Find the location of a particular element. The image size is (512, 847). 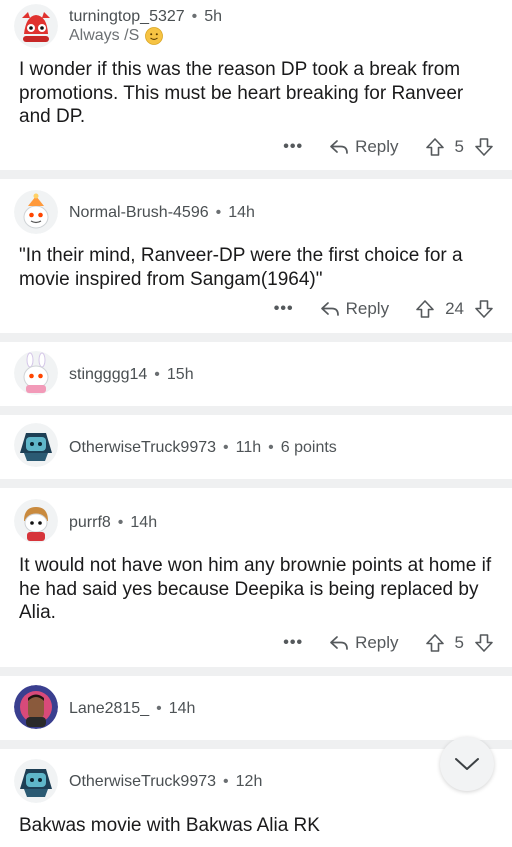

comment-meta: stingggg14 • 15h is located at coordinates (131, 375).